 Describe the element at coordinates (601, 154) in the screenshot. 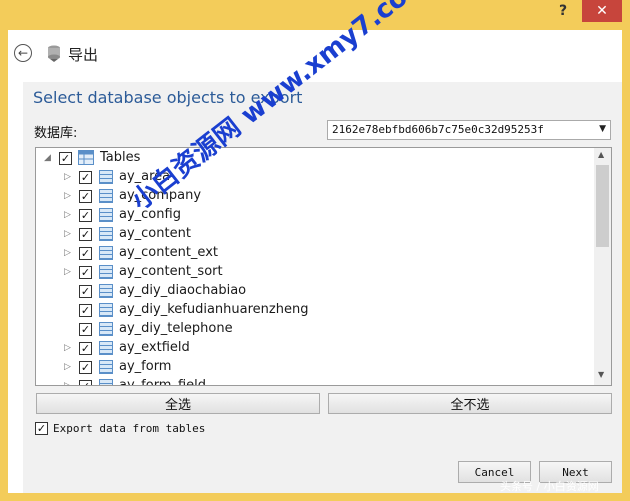

I see `scroll-up-icon: ▲` at that location.